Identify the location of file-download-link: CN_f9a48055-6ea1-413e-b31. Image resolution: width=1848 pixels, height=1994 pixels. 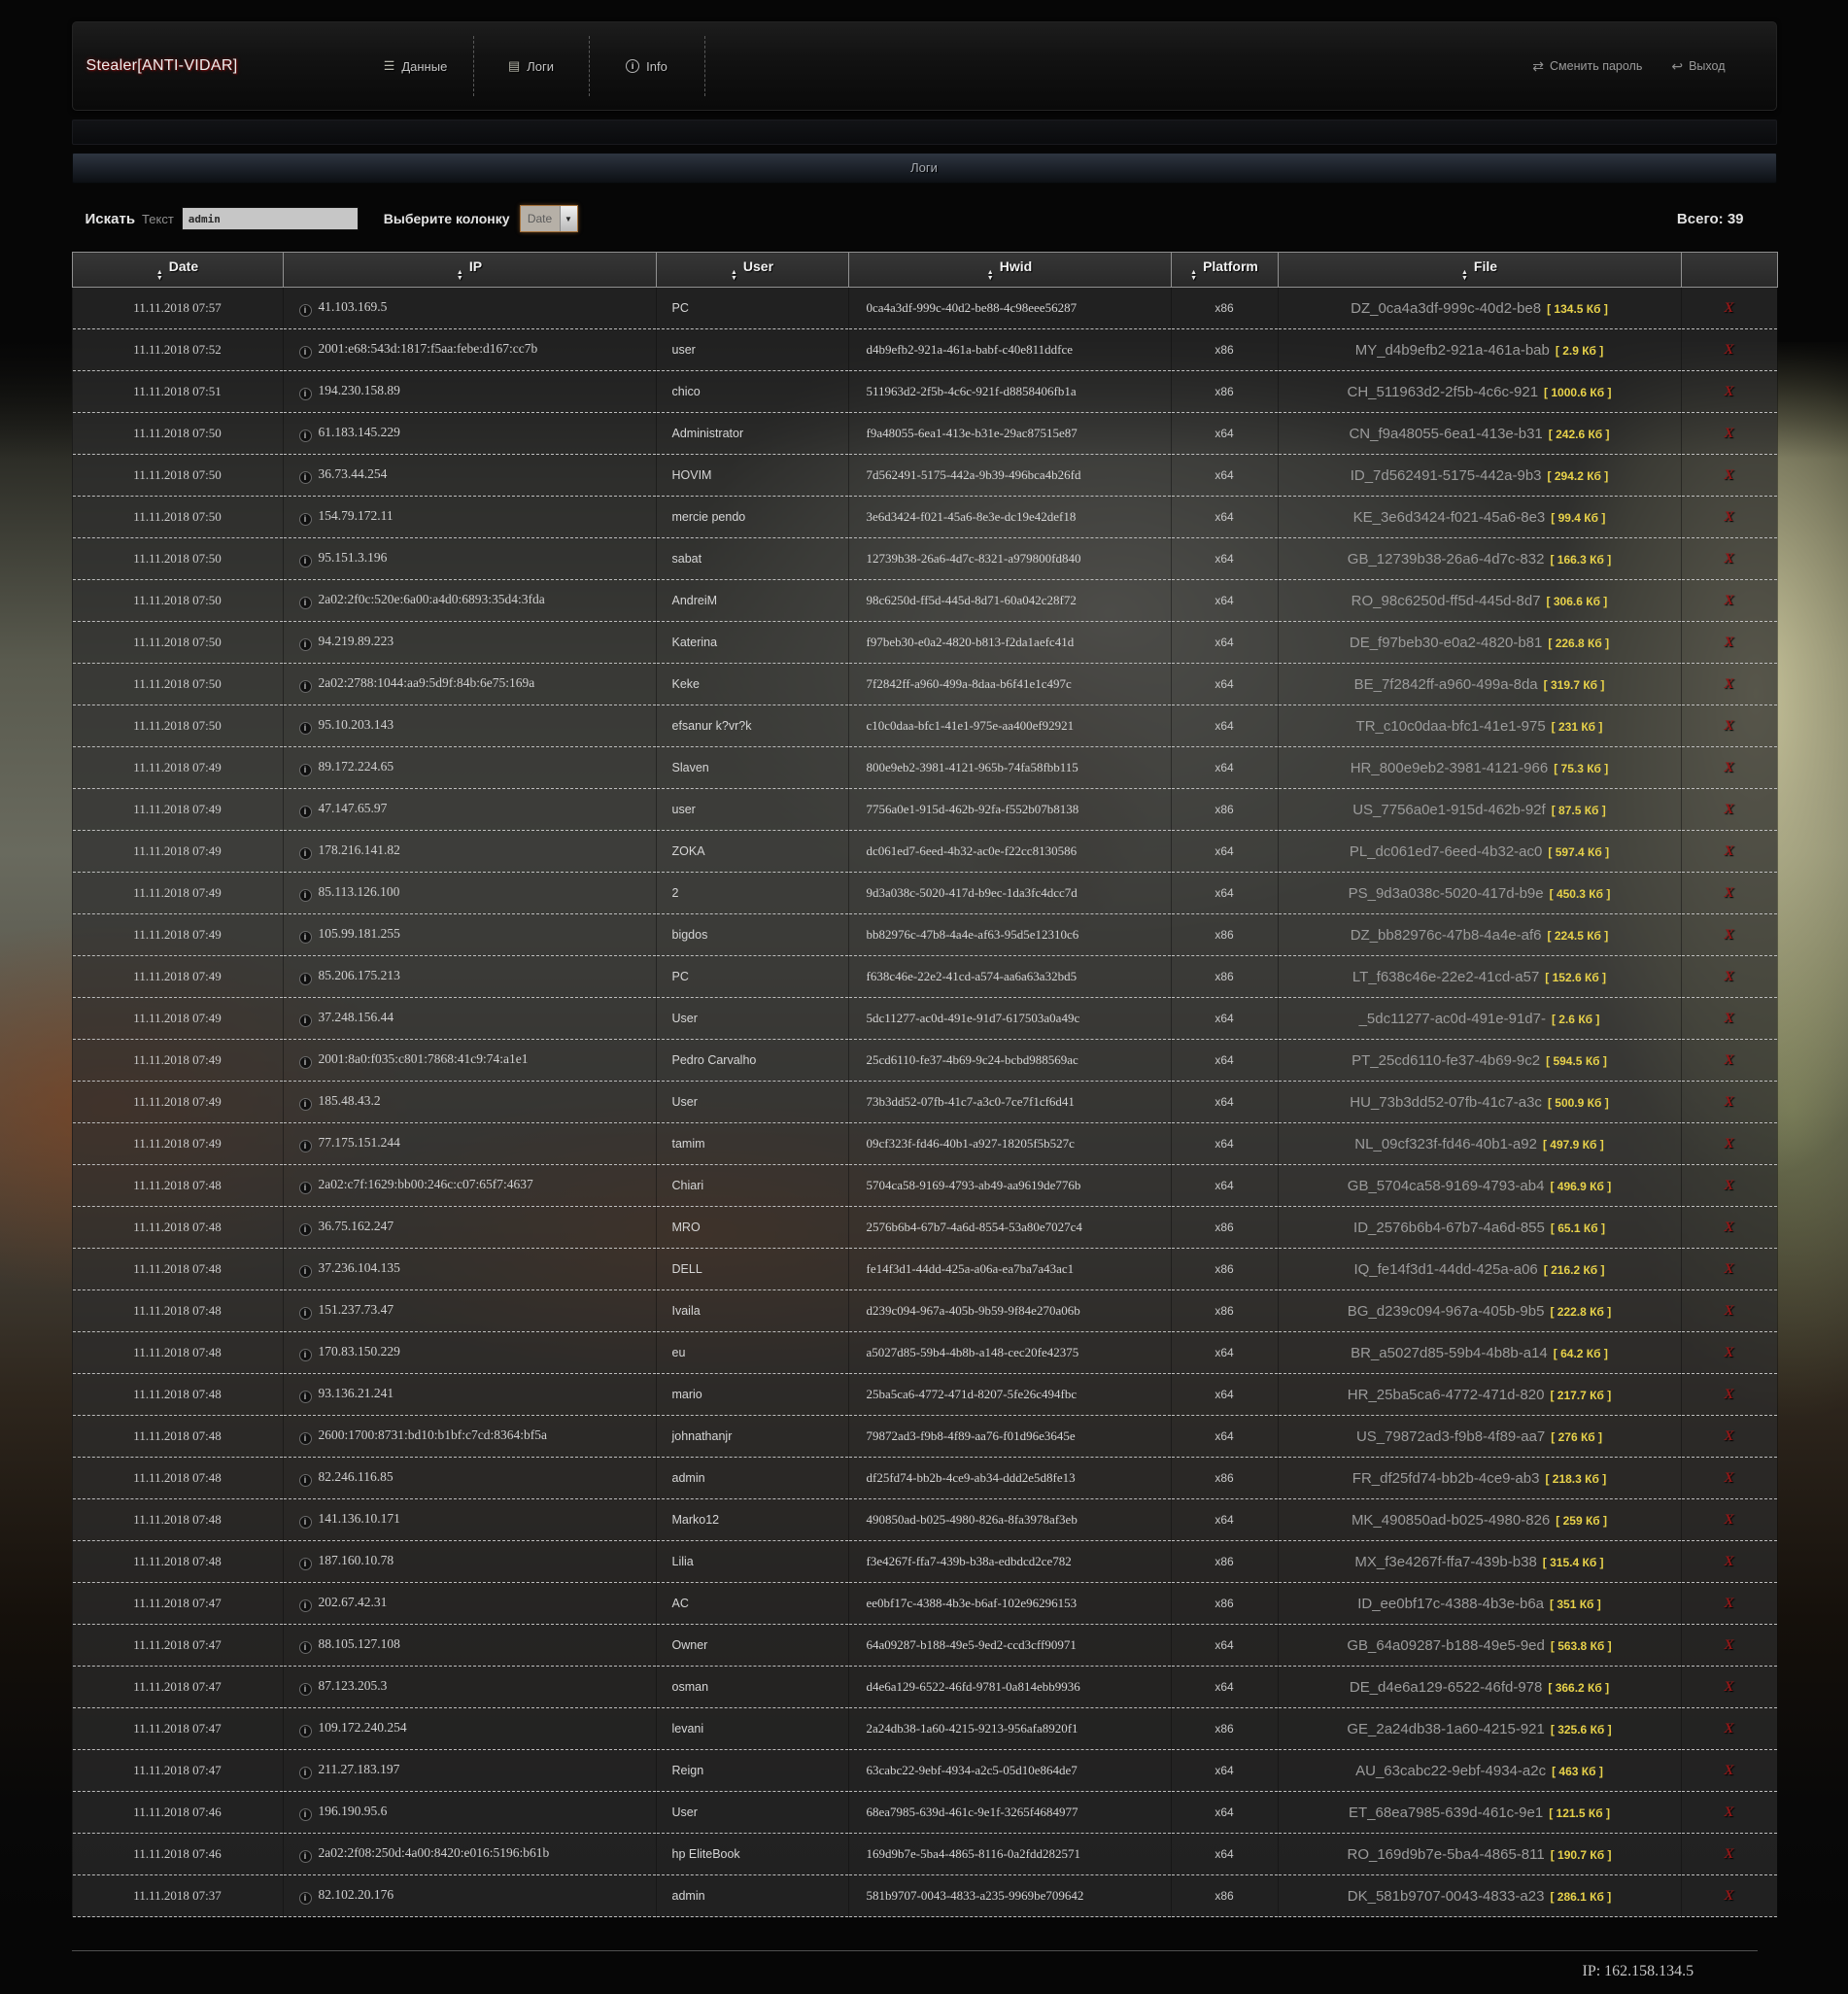
(1445, 434).